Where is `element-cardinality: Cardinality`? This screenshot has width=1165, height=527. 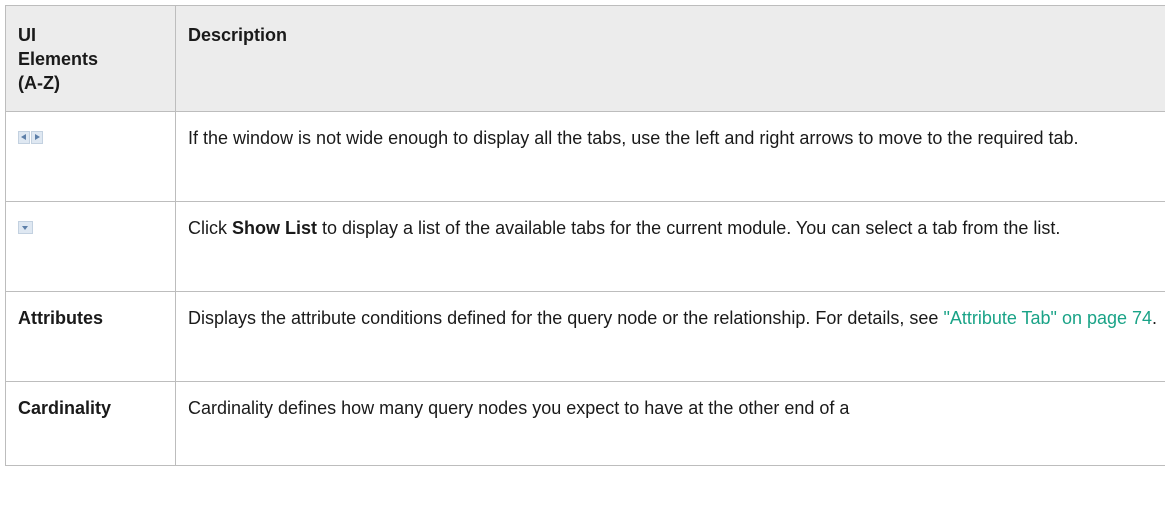
element-cardinality: Cardinality is located at coordinates (90, 423).